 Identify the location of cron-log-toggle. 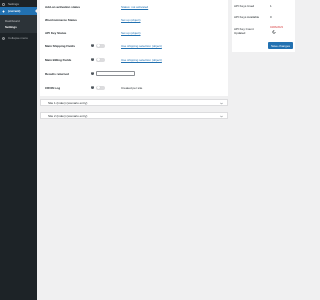
(100, 87).